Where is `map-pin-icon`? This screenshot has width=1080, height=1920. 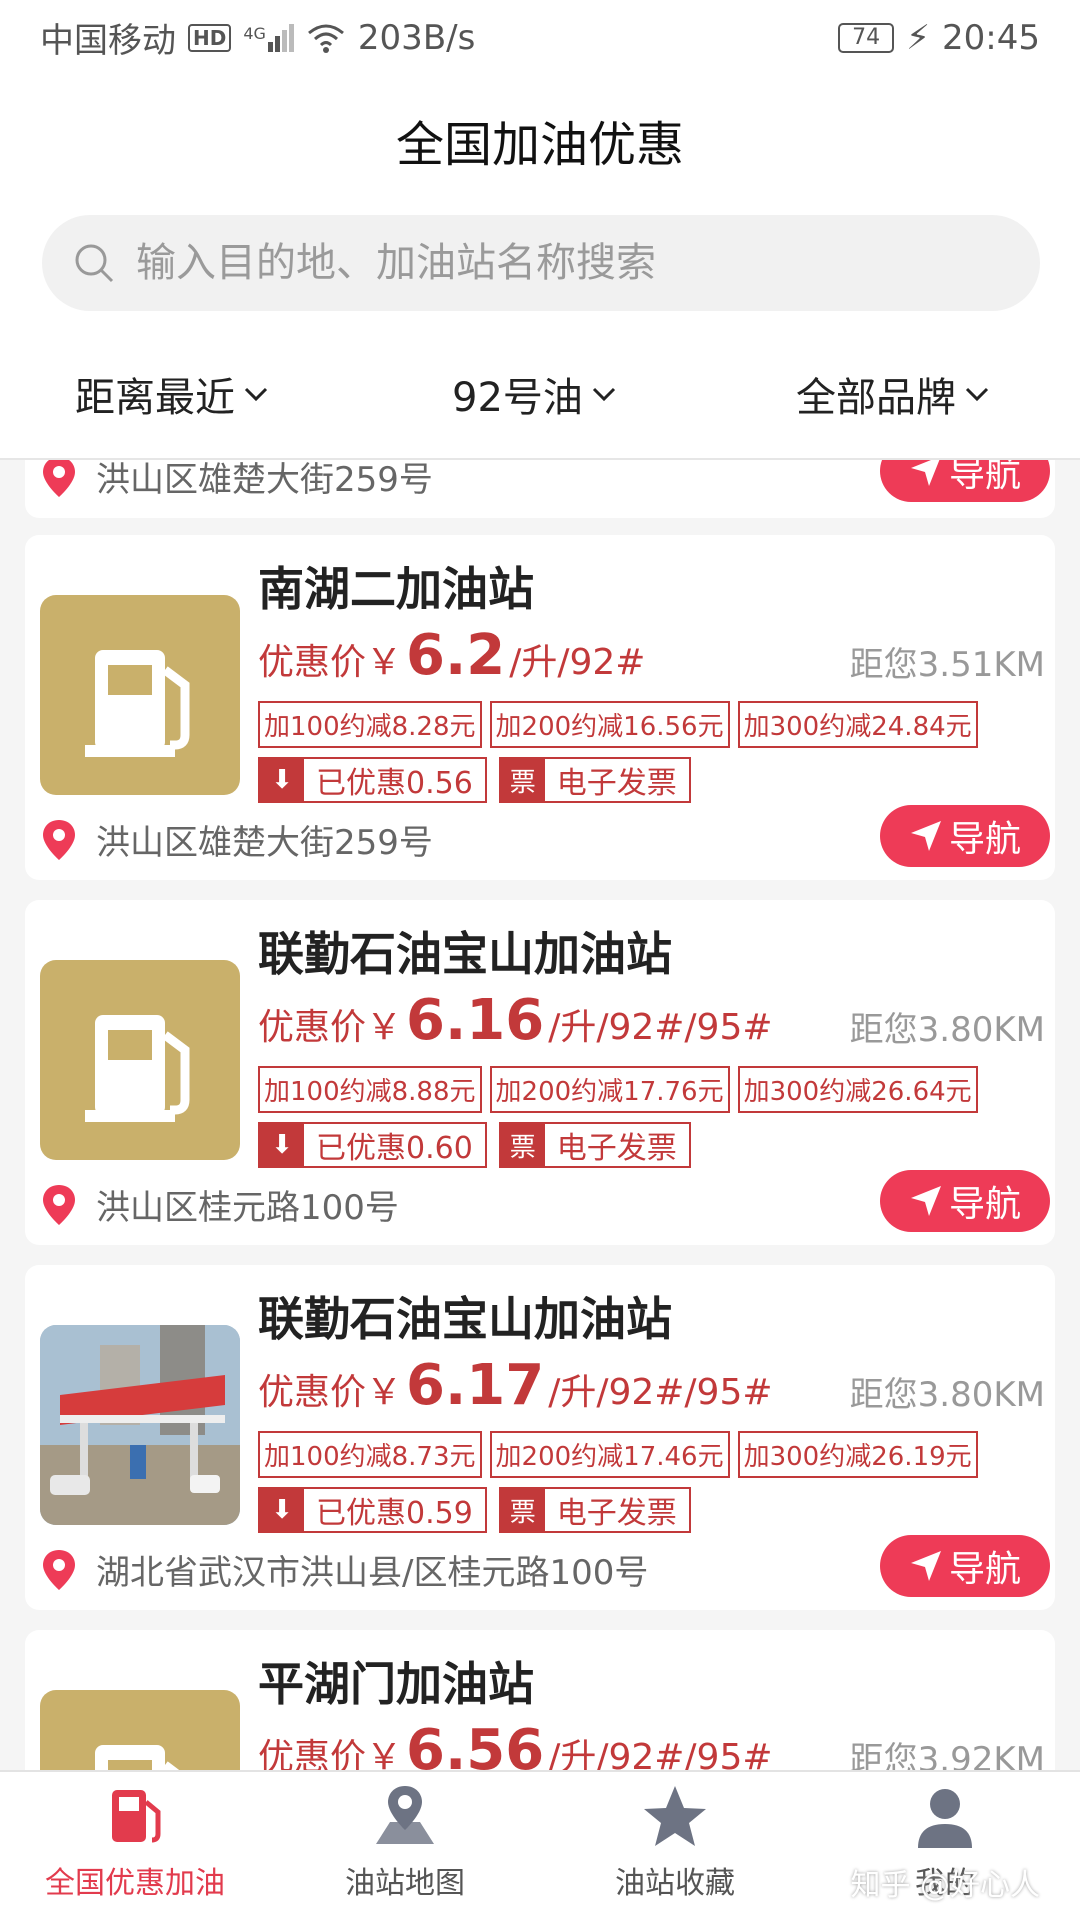
map-pin-icon is located at coordinates (405, 1815).